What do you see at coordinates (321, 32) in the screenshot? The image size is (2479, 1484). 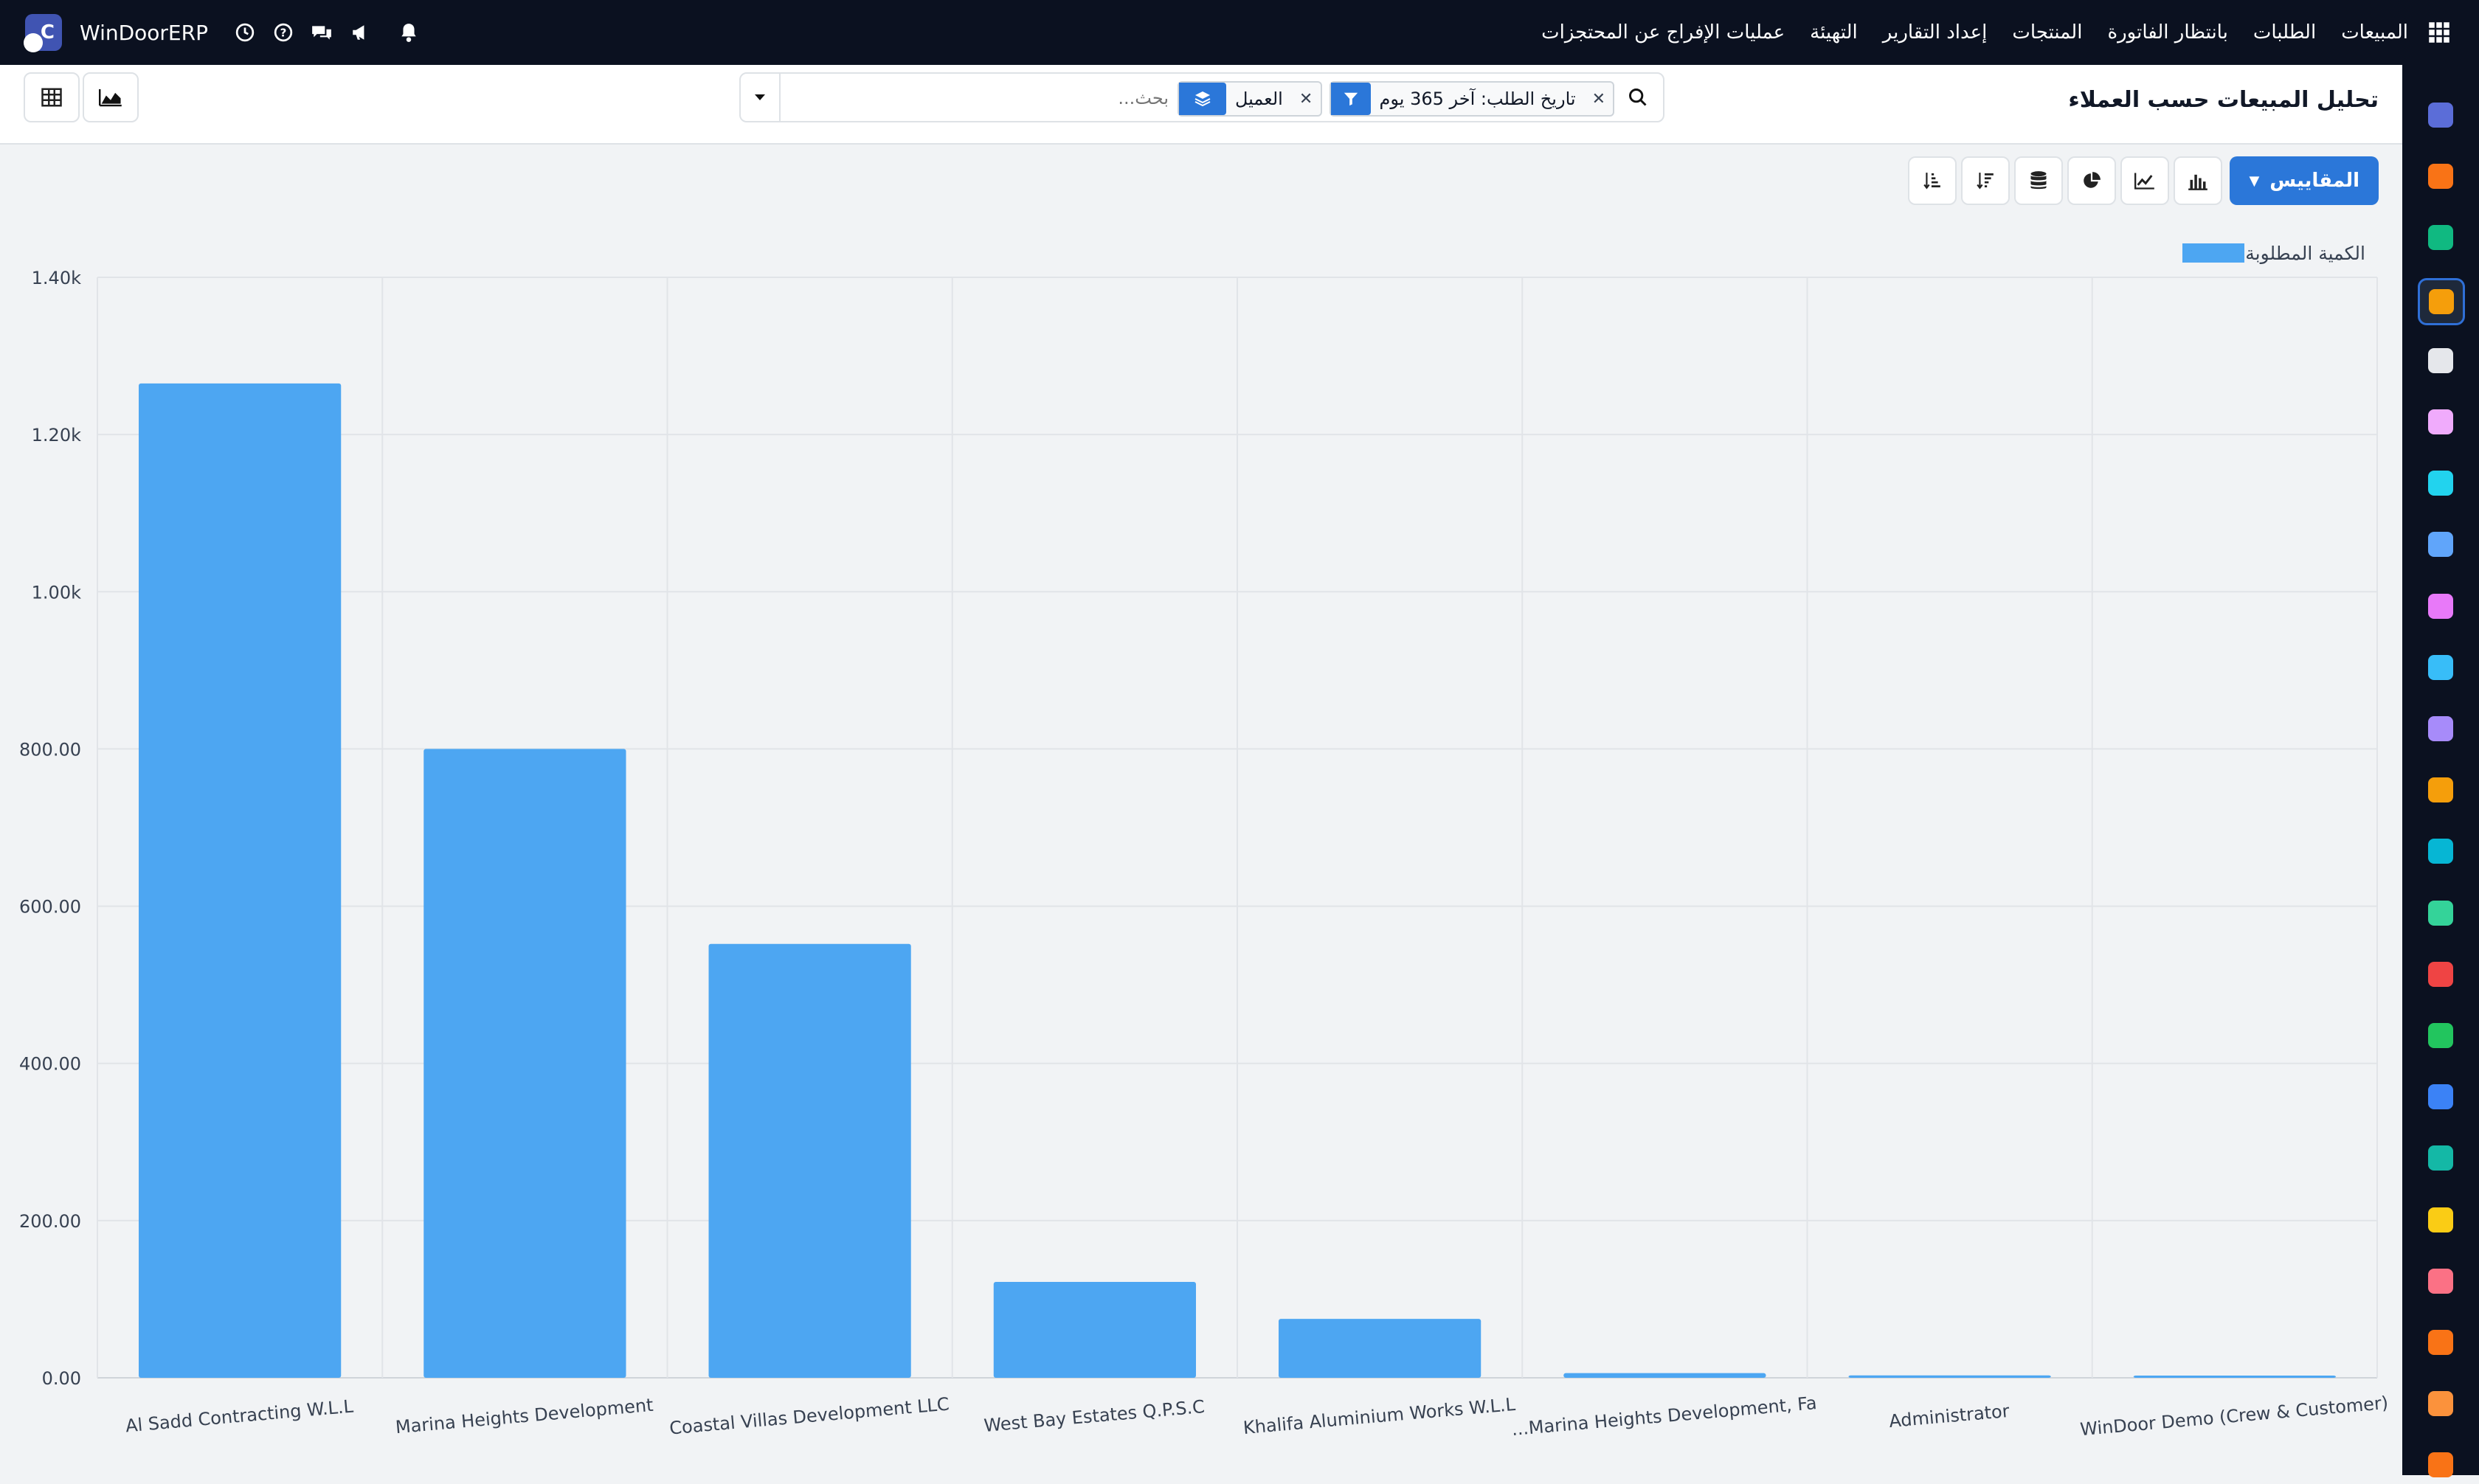 I see `chat-icon` at bounding box center [321, 32].